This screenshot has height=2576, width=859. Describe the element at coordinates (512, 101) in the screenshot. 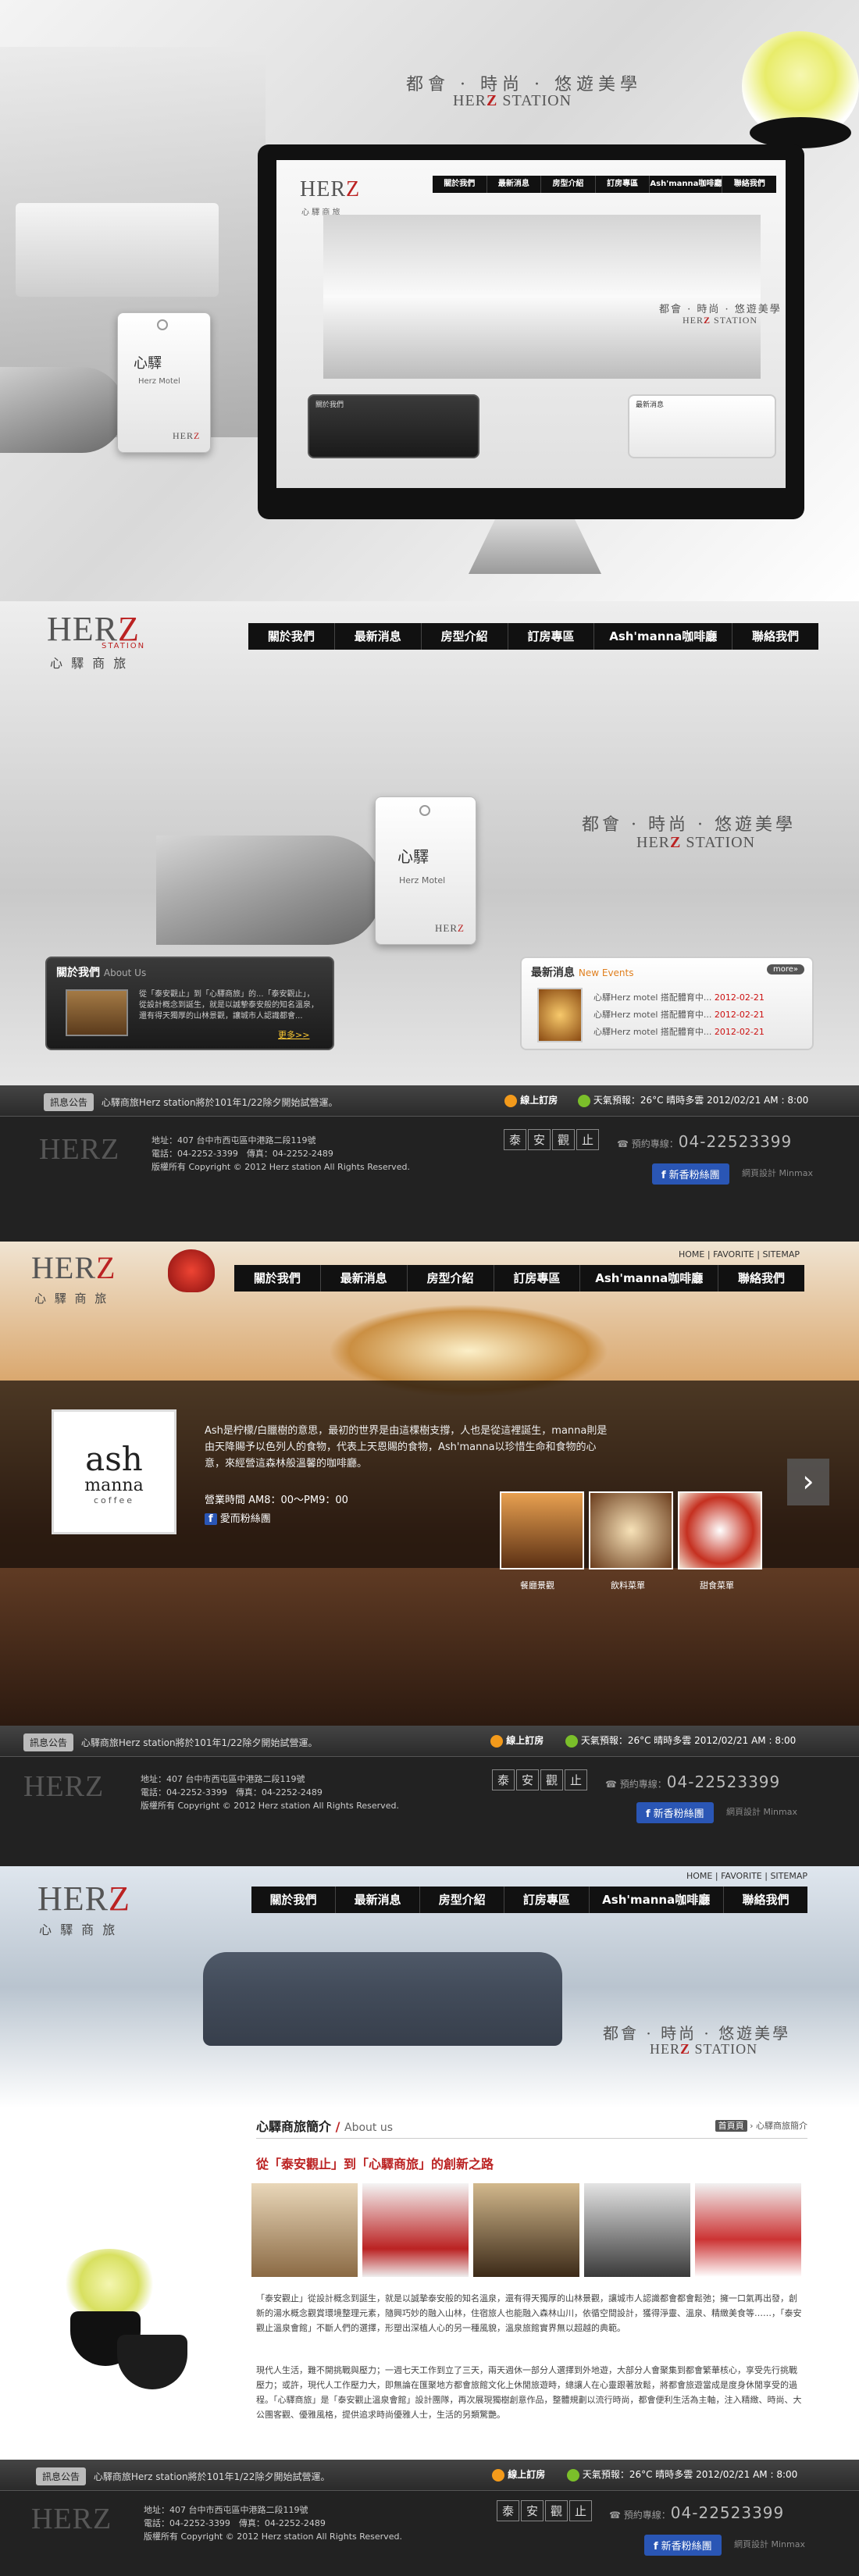

I see `tagline-en: HERZ STATION` at that location.